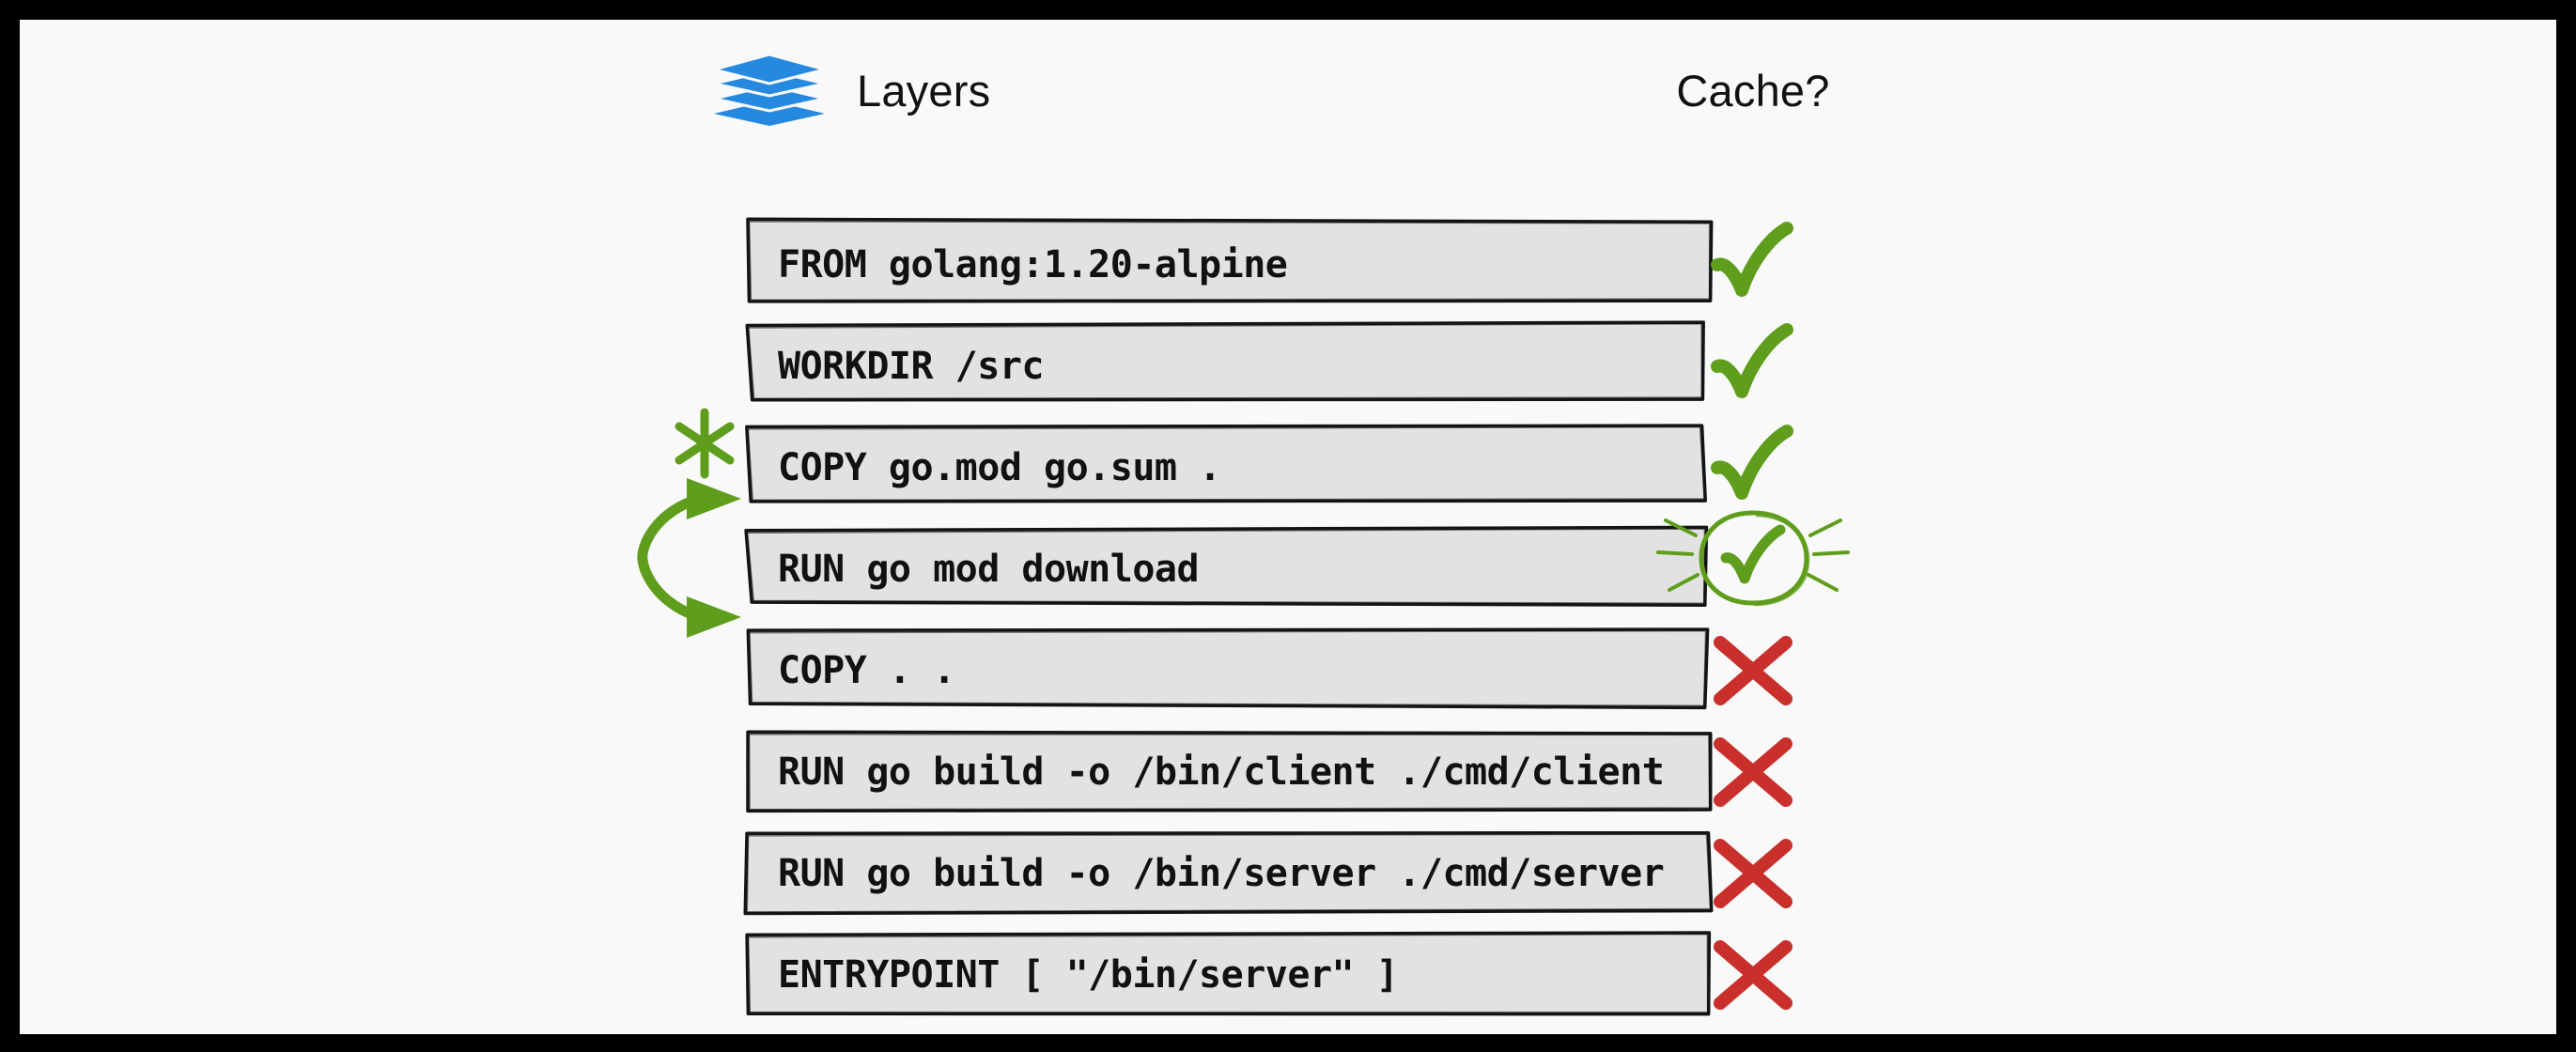  I want to click on layer-row: RUN go mod download, so click(1288, 563).